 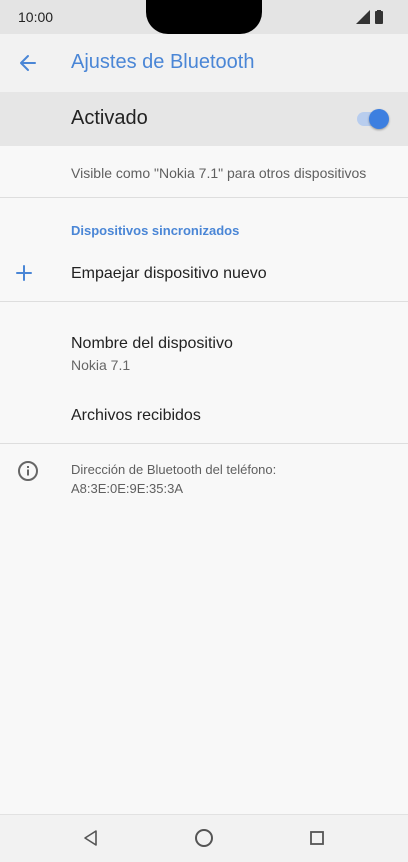 What do you see at coordinates (152, 343) in the screenshot?
I see `device-name-title: Nombre del dispositivo` at bounding box center [152, 343].